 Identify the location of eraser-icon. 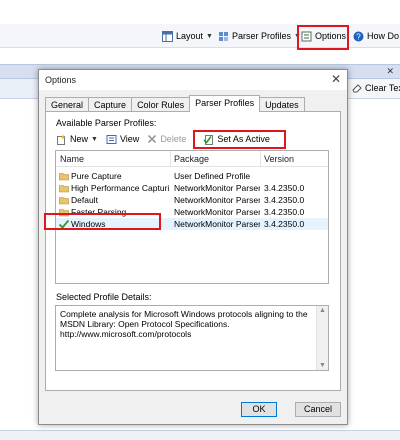
(357, 88).